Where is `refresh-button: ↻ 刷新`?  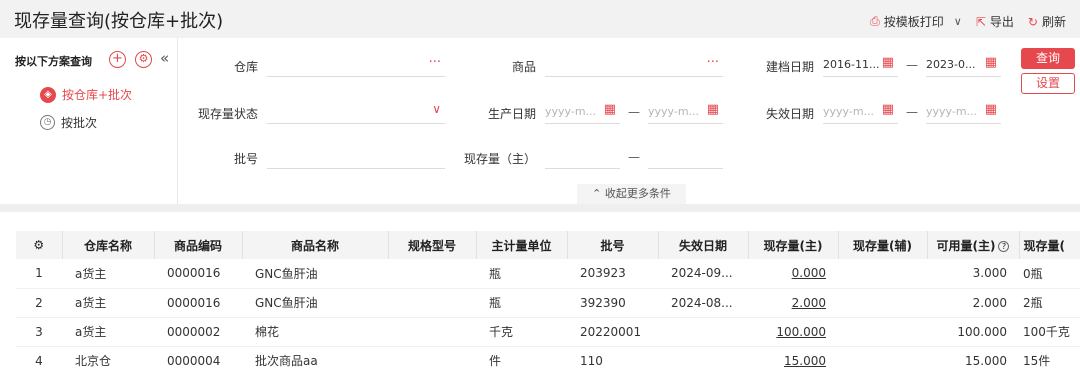
refresh-button: ↻ 刷新 is located at coordinates (1047, 21).